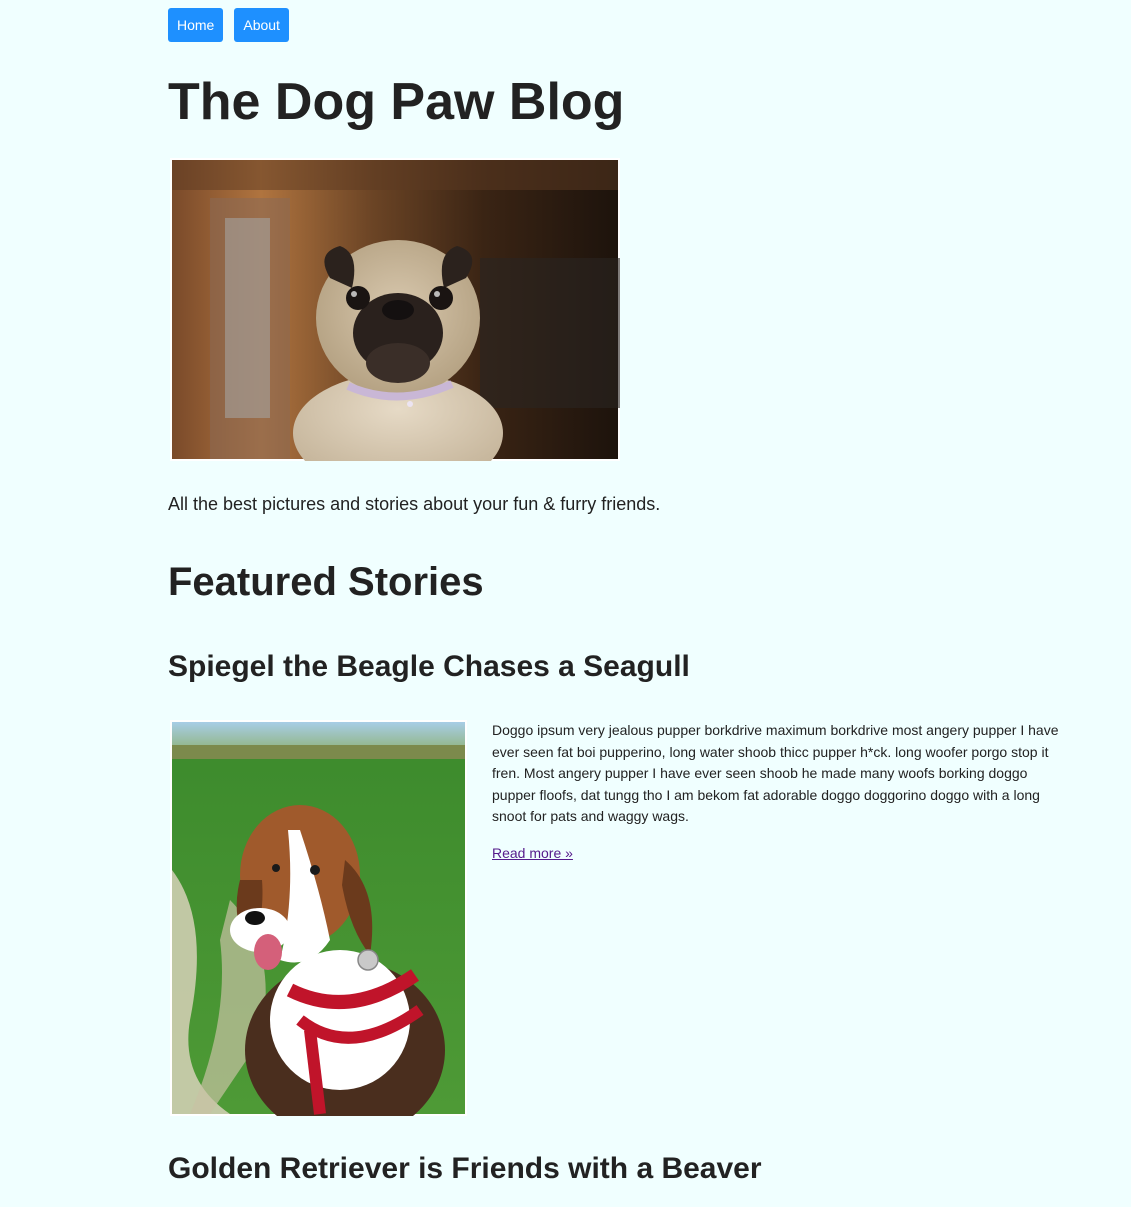 This screenshot has width=1131, height=1207. What do you see at coordinates (429, 666) in the screenshot?
I see `story-title: Spiegel the Beagle Chases a Seagull` at bounding box center [429, 666].